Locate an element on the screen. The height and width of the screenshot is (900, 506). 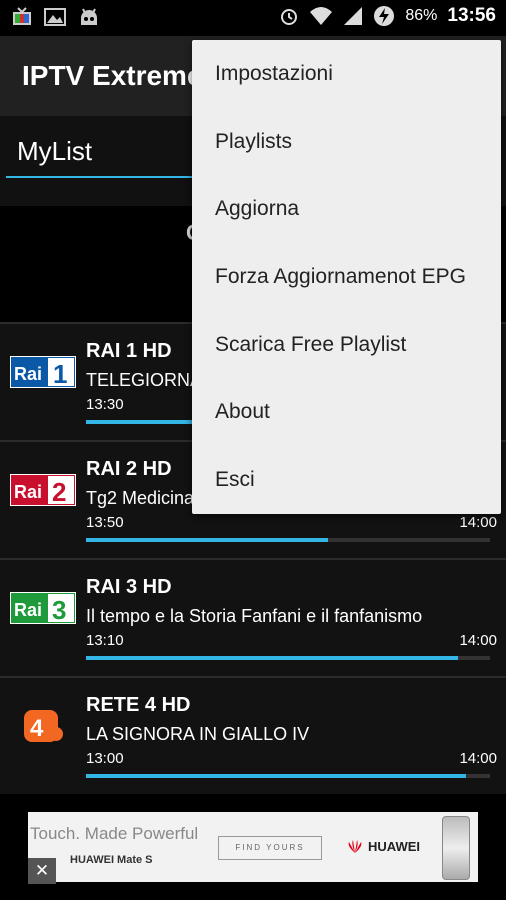
svg-text: 1 is located at coordinates (60, 374).